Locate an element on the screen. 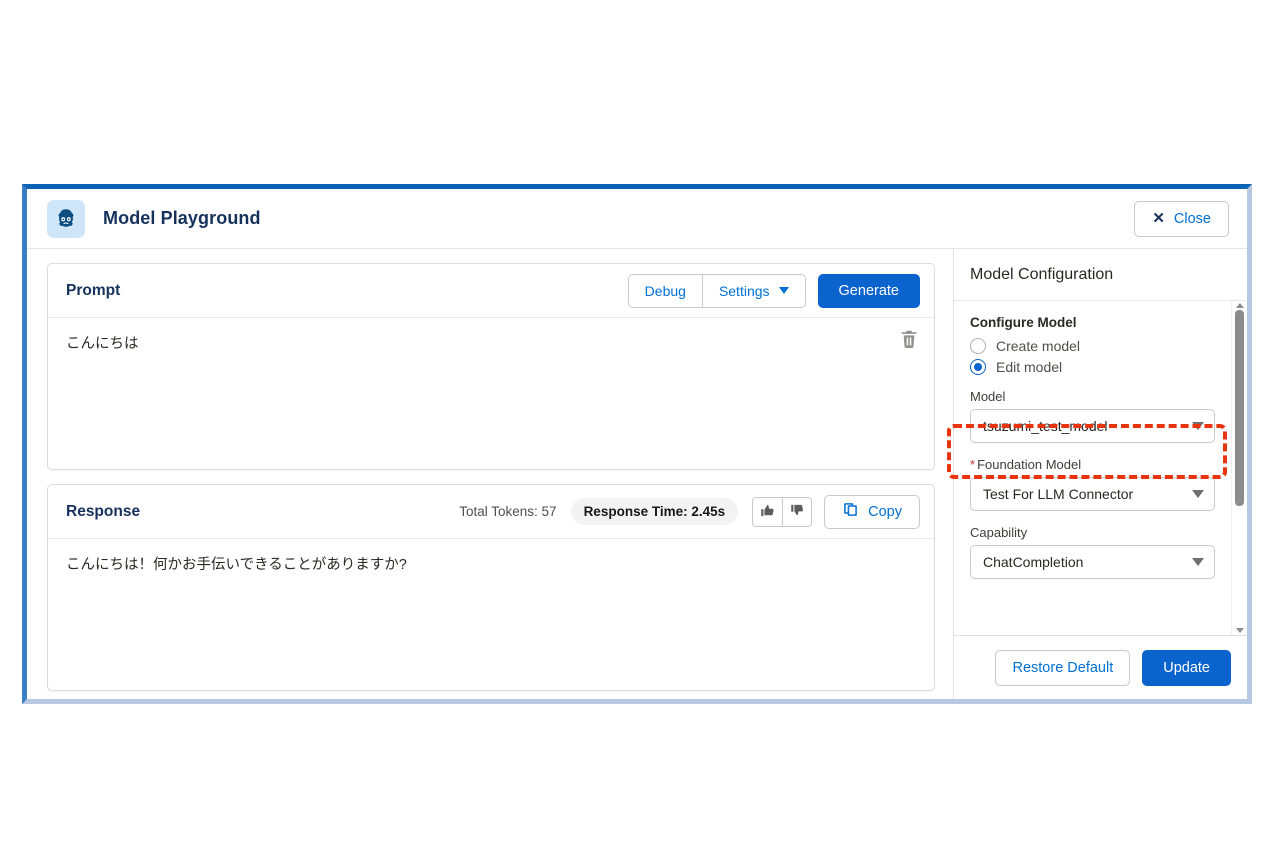 This screenshot has width=1280, height=853. close-button-label: Close is located at coordinates (1192, 218).